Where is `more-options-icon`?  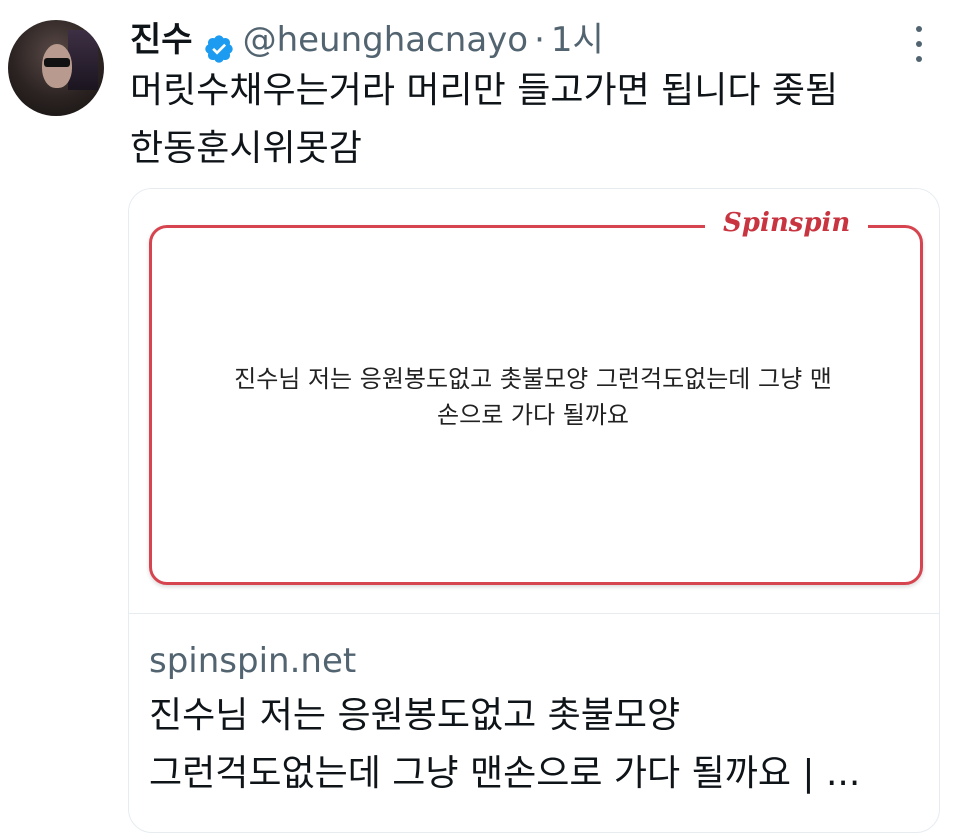
more-options-icon is located at coordinates (919, 44).